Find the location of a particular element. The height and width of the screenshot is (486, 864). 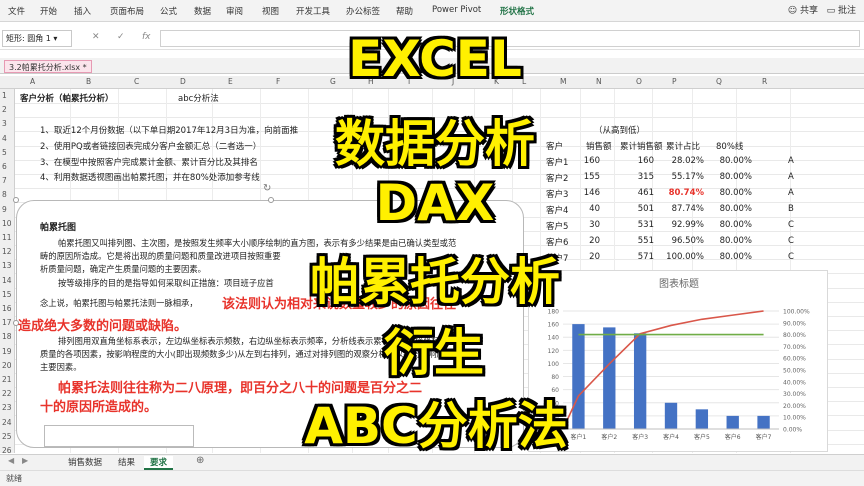

table-cell: 客户3 is located at coordinates (557, 194).